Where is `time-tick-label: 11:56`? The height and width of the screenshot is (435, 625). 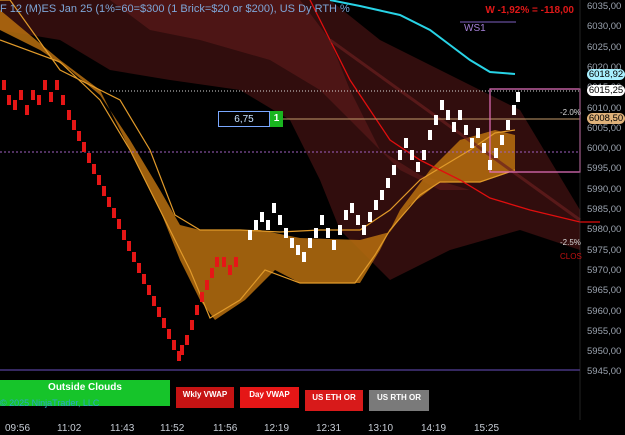 time-tick-label: 11:56 is located at coordinates (225, 428).